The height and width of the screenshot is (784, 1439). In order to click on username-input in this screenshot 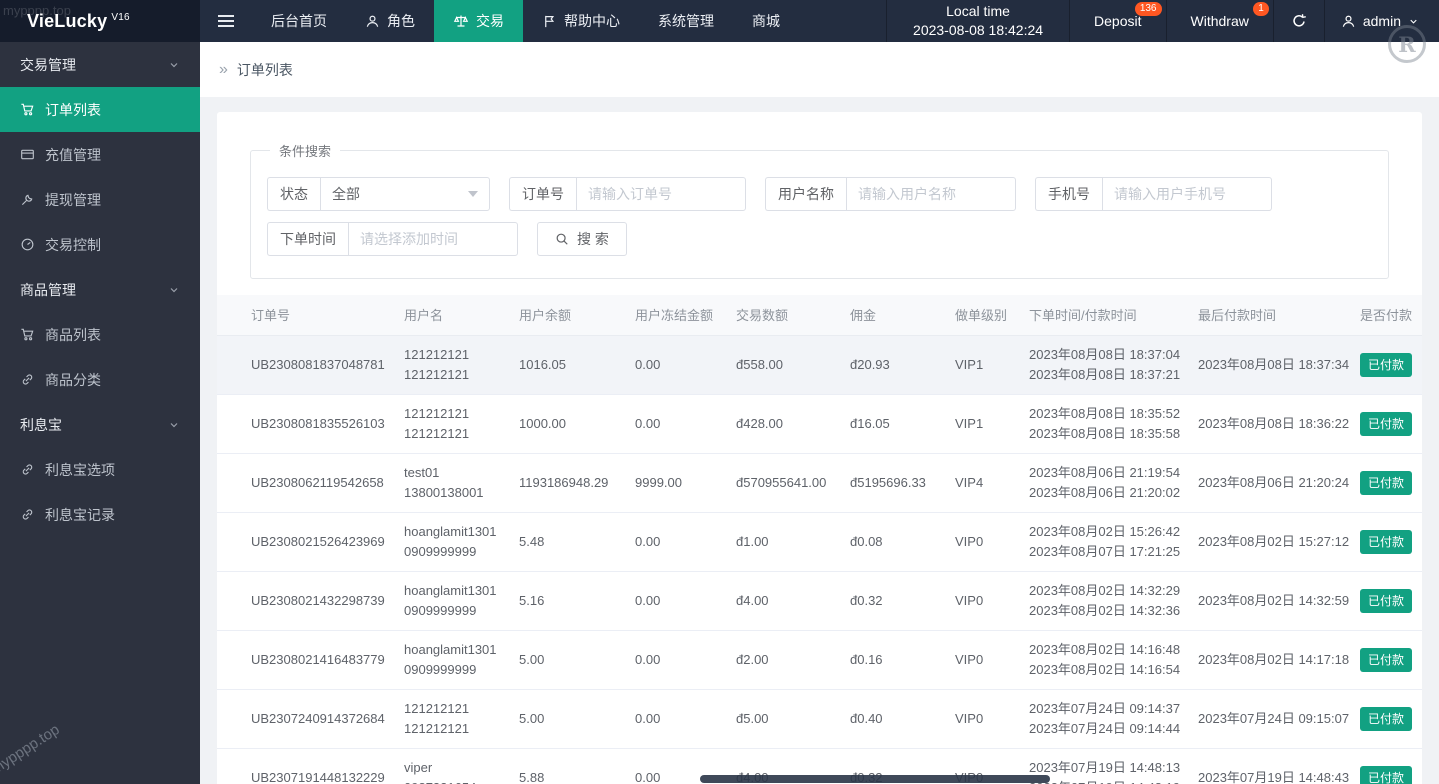, I will do `click(931, 194)`.